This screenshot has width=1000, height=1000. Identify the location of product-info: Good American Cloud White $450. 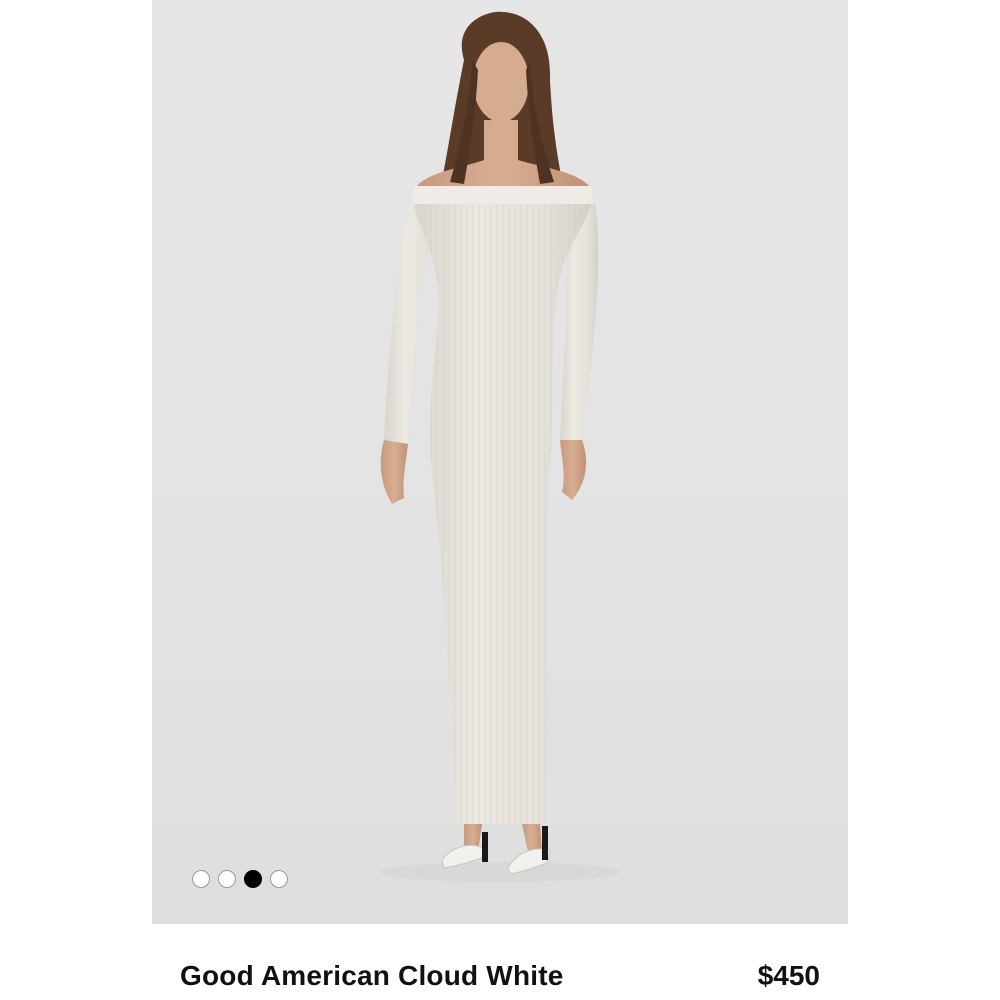
(500, 962).